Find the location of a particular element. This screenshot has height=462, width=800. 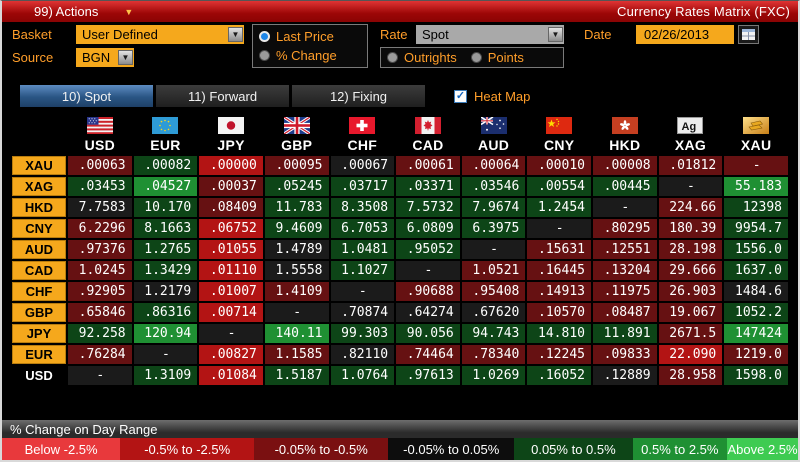

matrix-cell-XAG-USD: .03453 is located at coordinates (100, 186).